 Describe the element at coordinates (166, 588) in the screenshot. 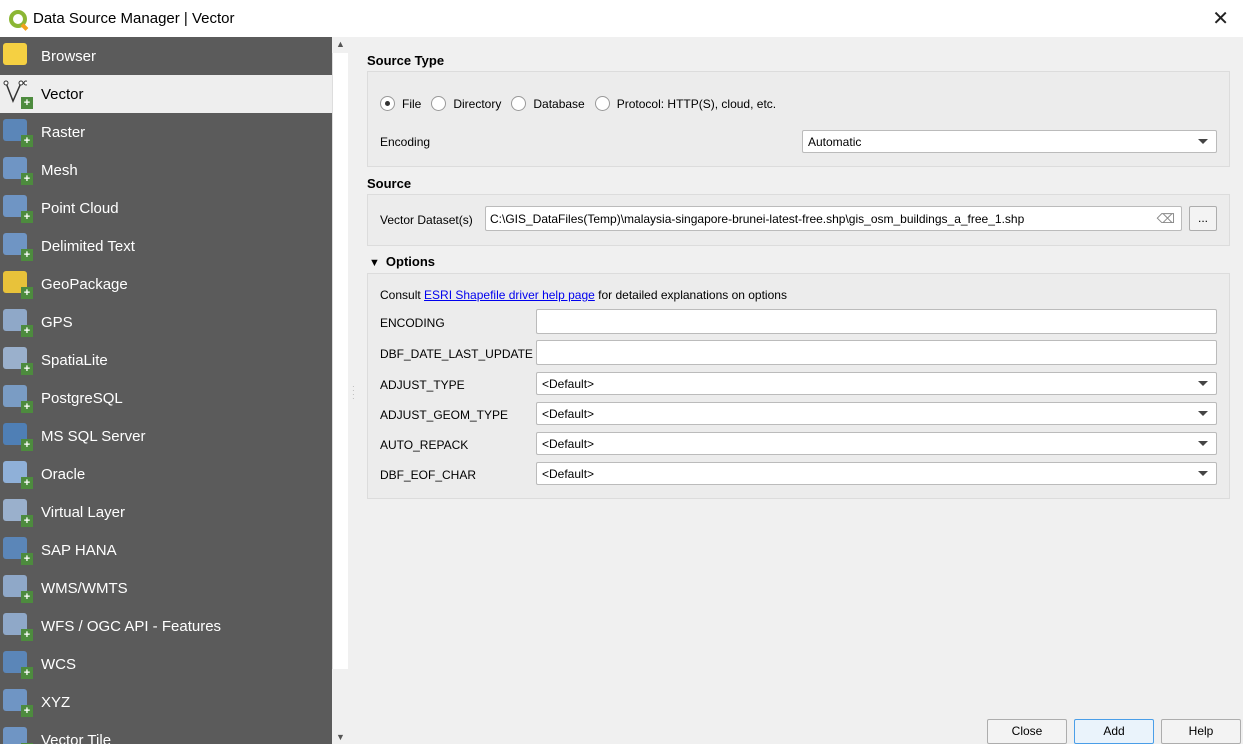

I see `sidebar-item-wms-wmts: + WMS/WMTS` at that location.